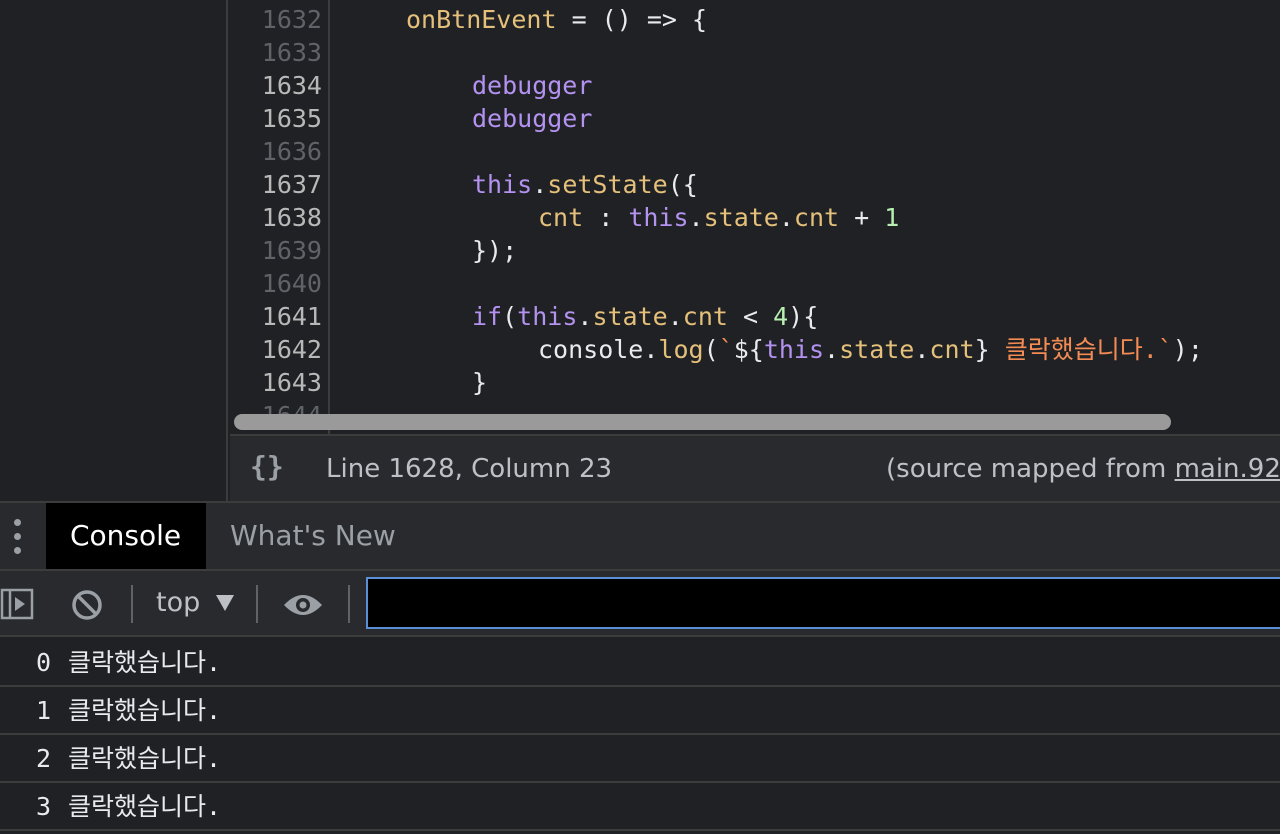 The width and height of the screenshot is (1280, 834). What do you see at coordinates (682, 184) in the screenshot?
I see `code-token: ({` at bounding box center [682, 184].